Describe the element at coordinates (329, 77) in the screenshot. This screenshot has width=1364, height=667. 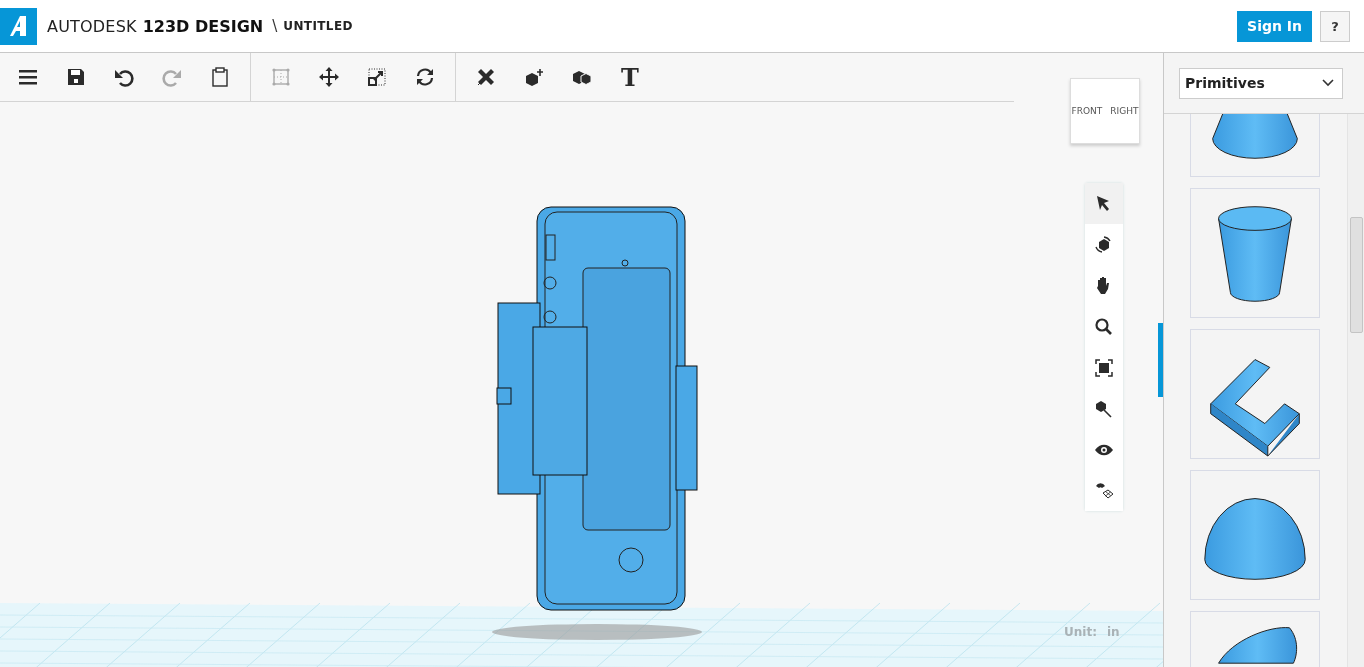
I see `move-arrows-icon` at that location.